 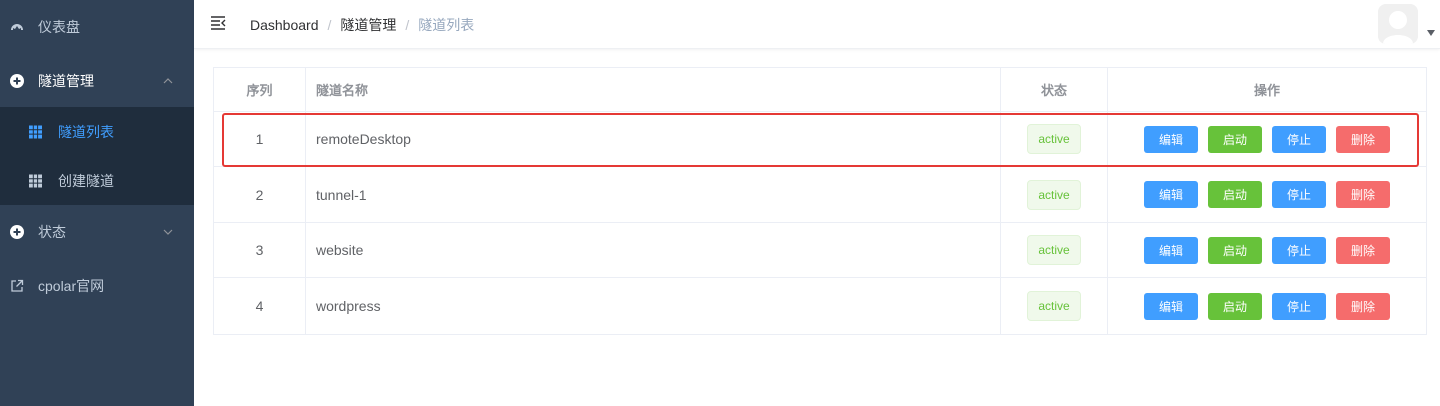 I want to click on hamburger-icon, so click(x=218, y=23).